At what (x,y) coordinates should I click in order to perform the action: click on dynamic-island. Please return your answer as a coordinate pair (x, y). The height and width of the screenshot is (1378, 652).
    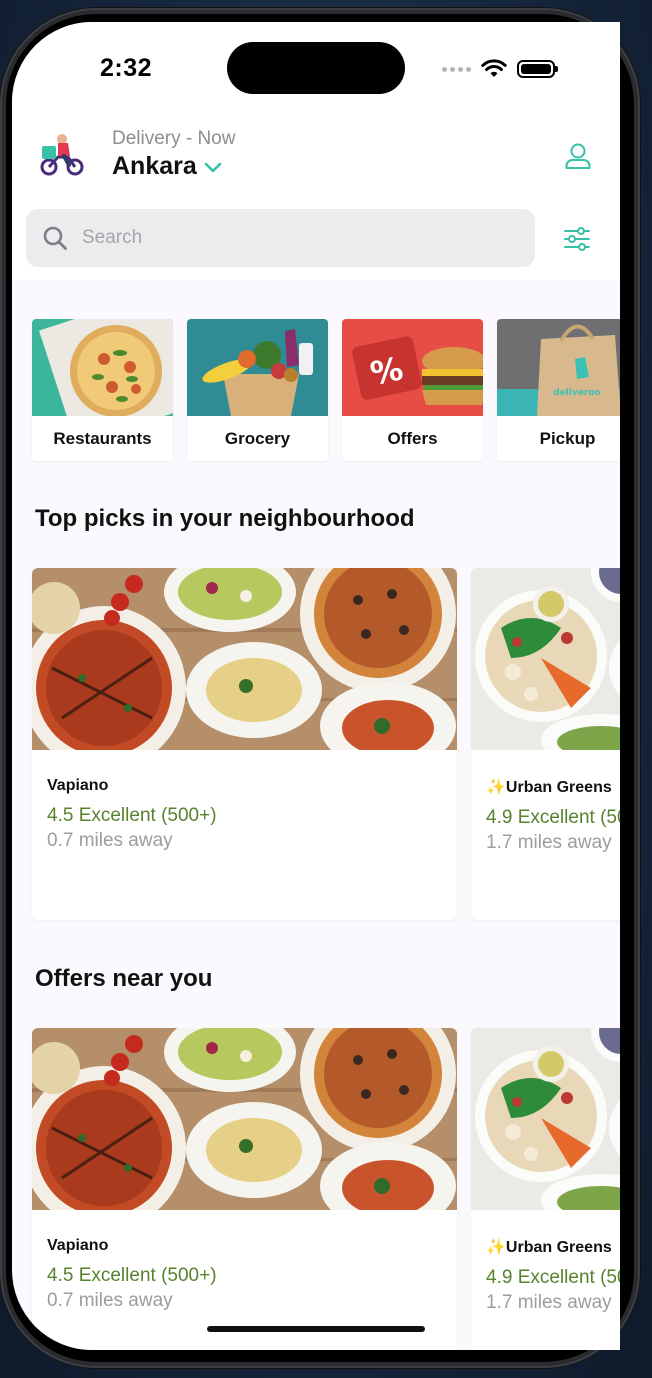
    Looking at the image, I should click on (316, 68).